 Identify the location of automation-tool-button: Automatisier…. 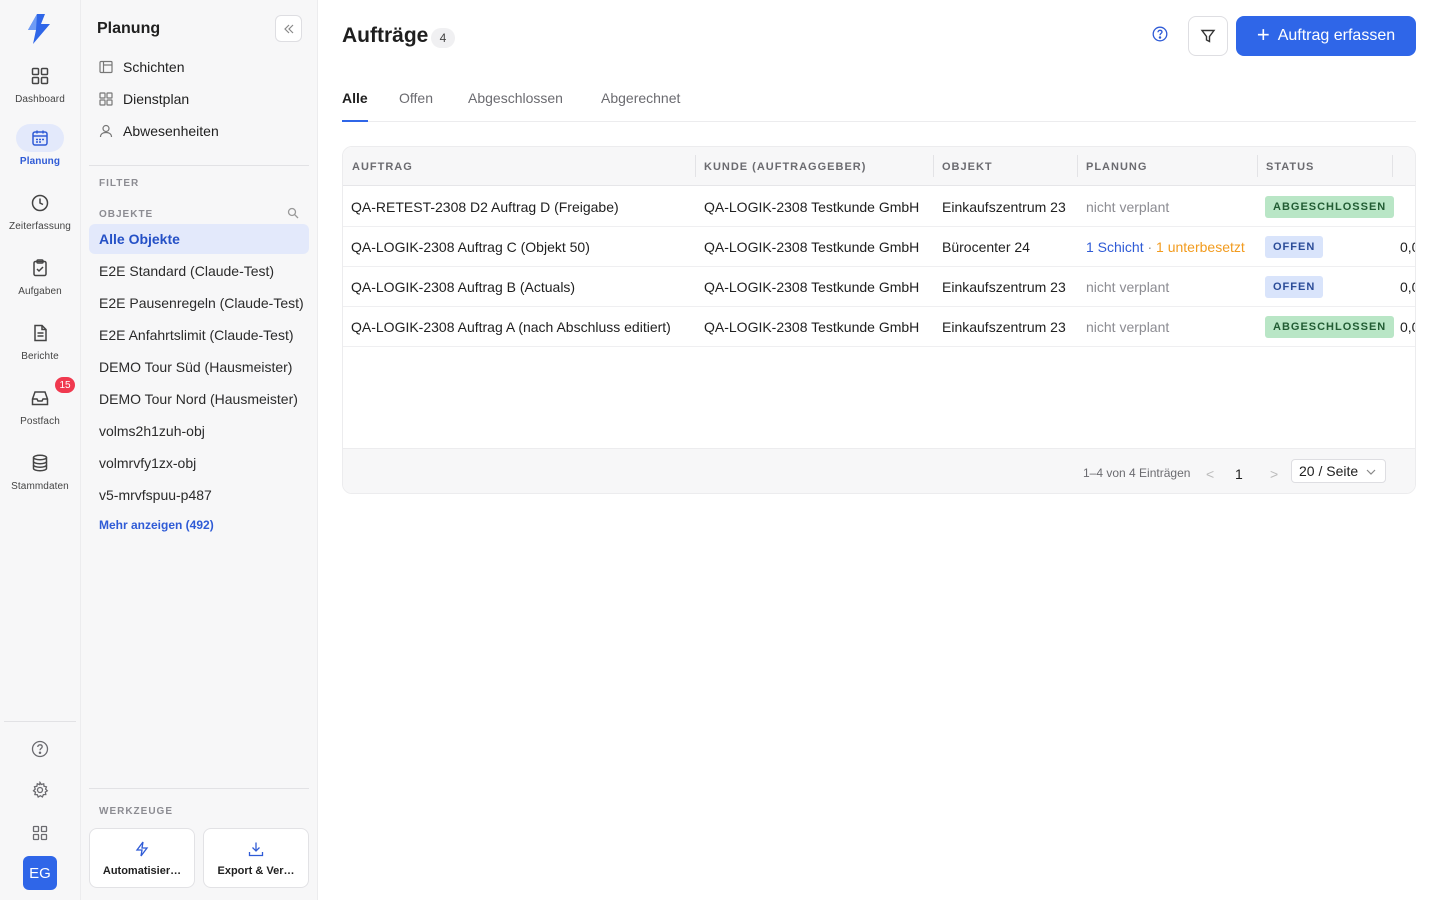
(142, 858).